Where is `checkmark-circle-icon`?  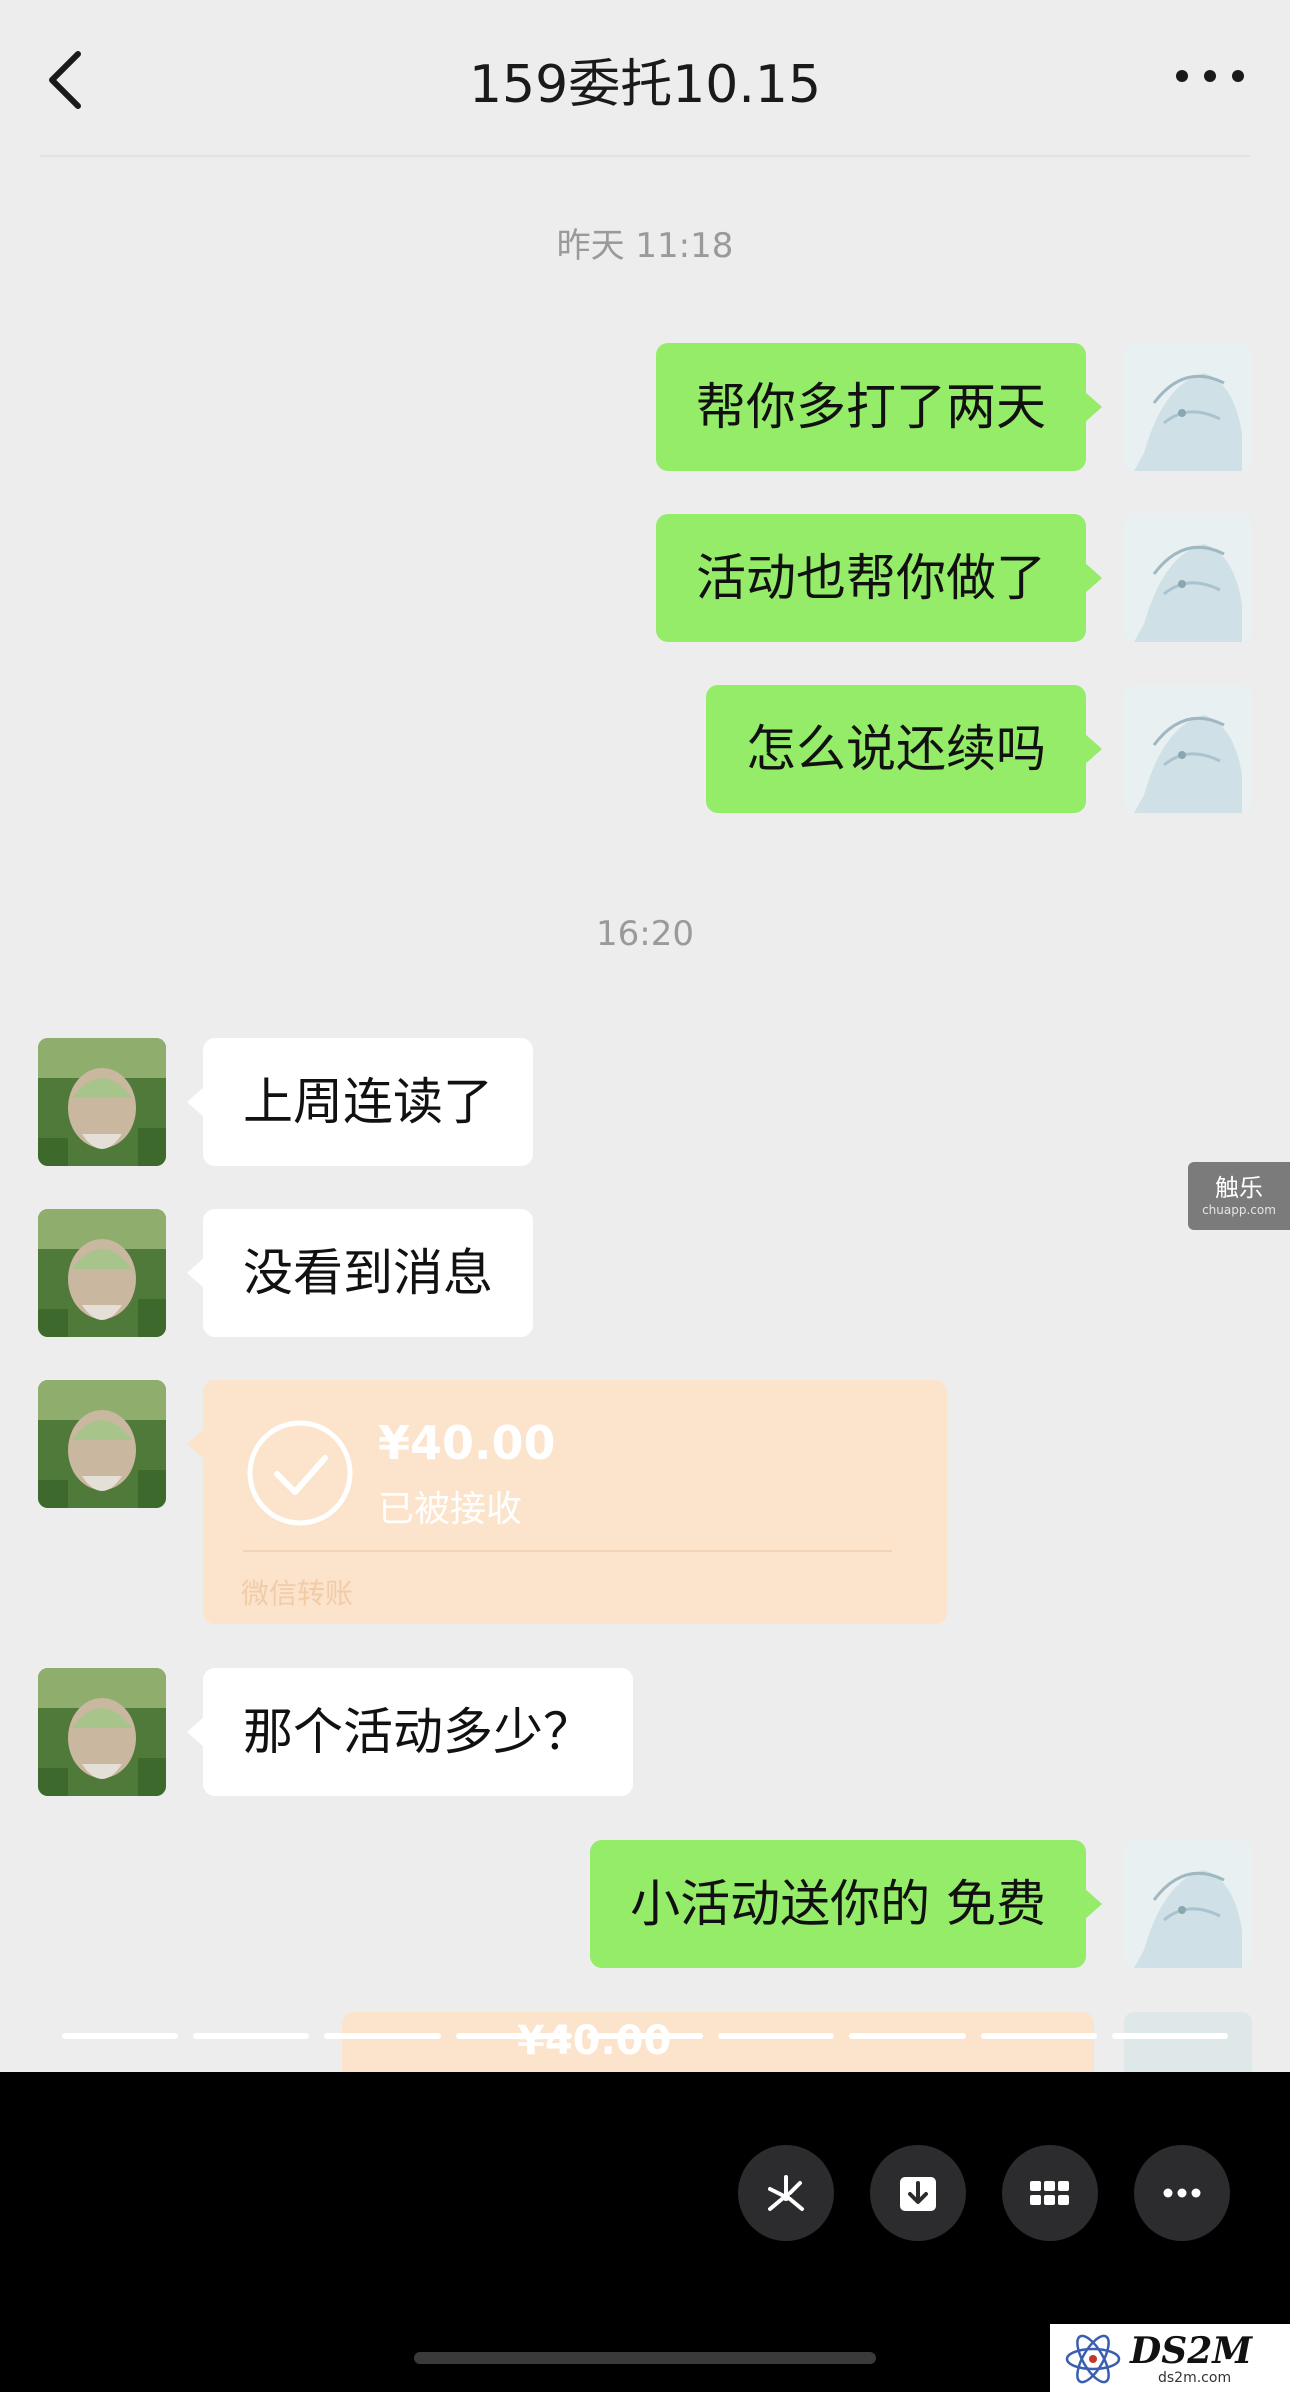
checkmark-circle-icon is located at coordinates (300, 1473).